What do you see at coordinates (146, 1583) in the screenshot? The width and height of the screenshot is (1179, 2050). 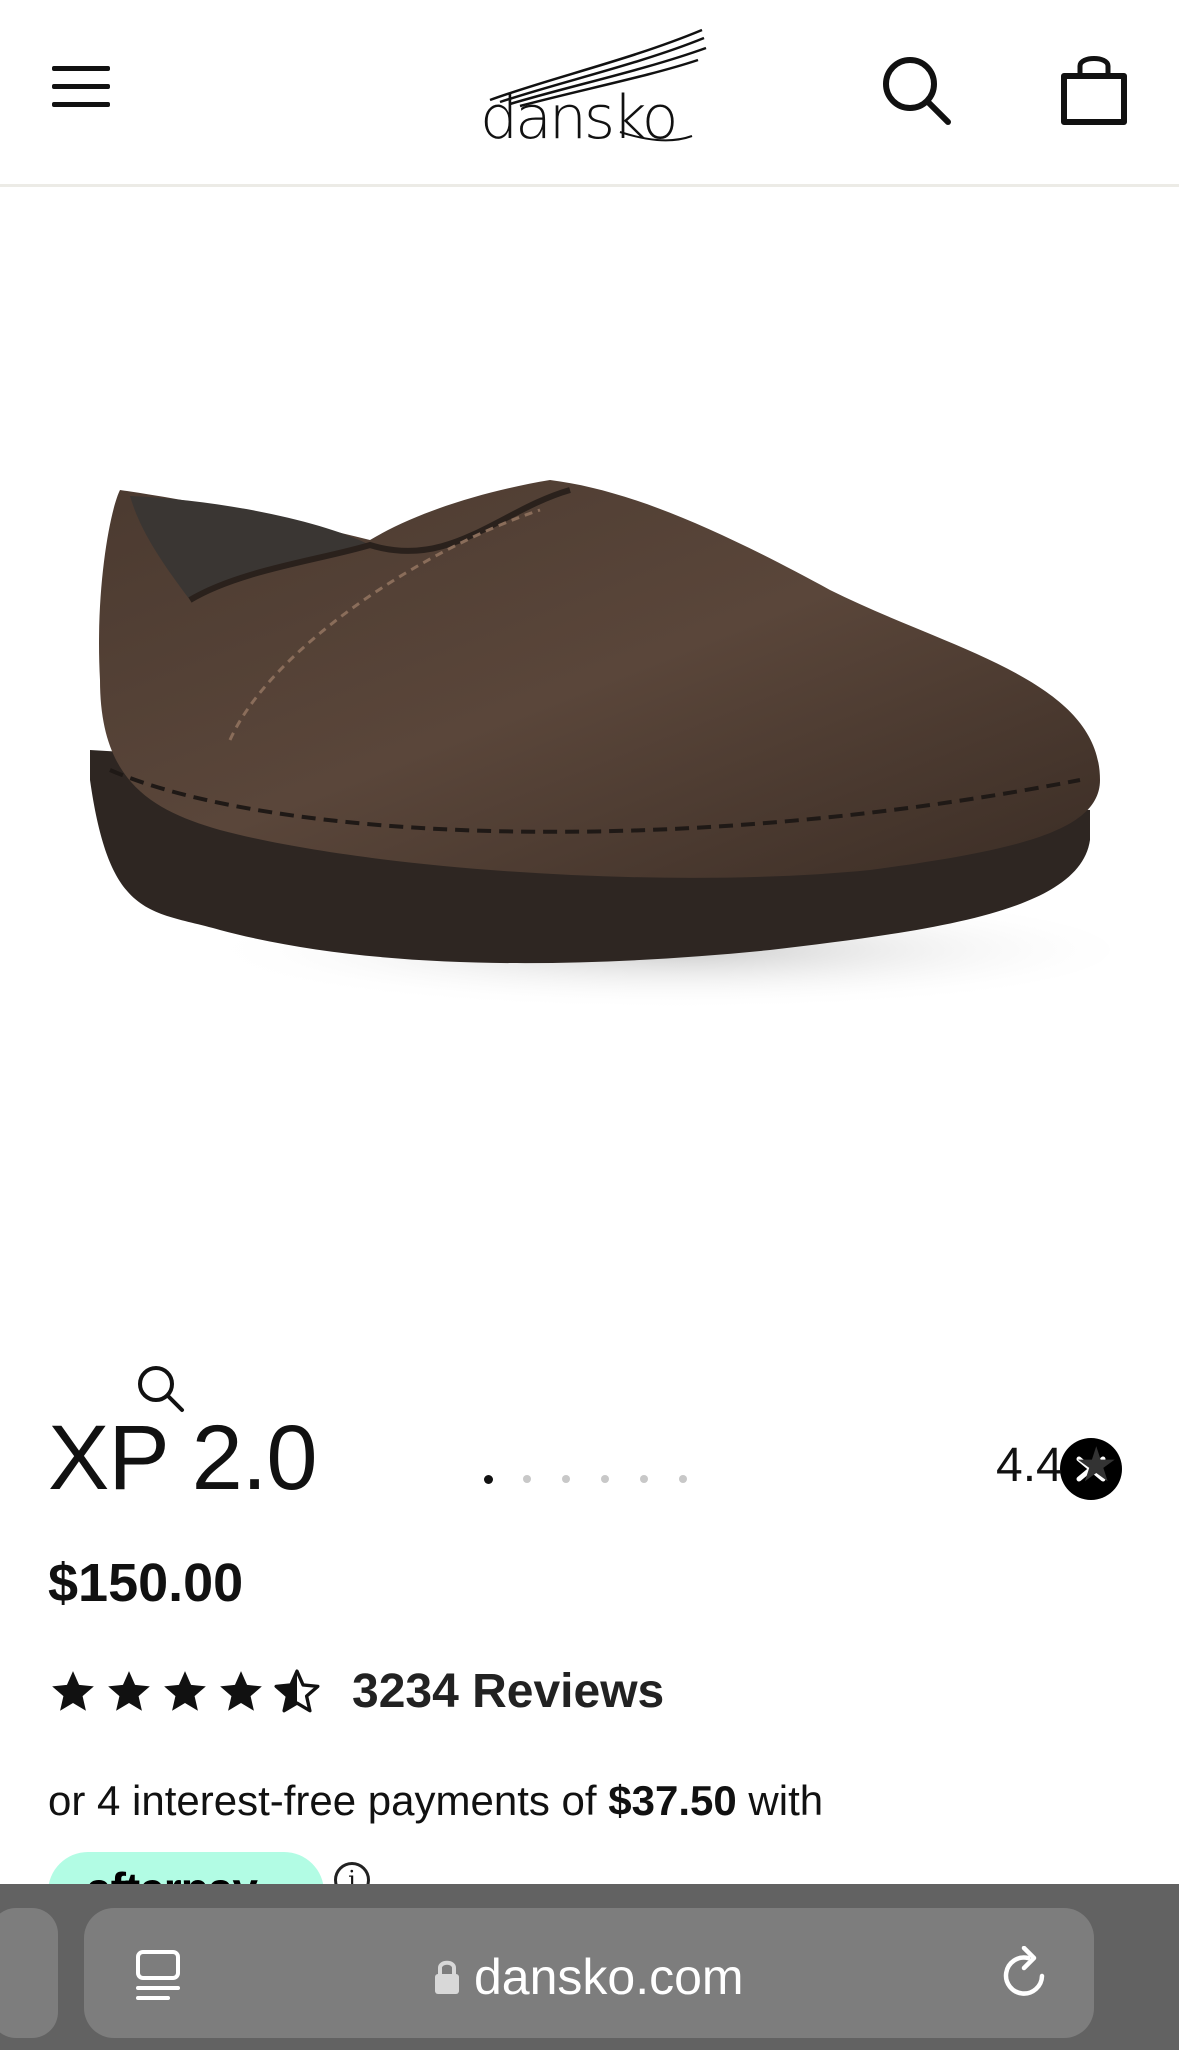 I see `product-price: $150.00` at bounding box center [146, 1583].